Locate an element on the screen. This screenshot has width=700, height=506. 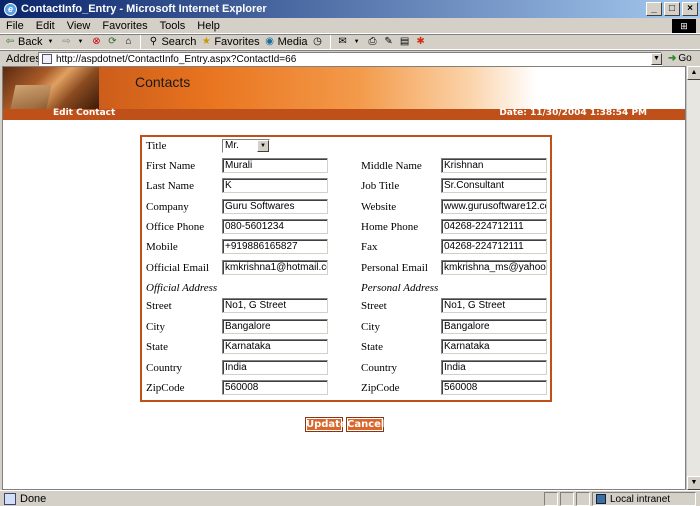
stop-button: ⊗ is located at coordinates (96, 42).